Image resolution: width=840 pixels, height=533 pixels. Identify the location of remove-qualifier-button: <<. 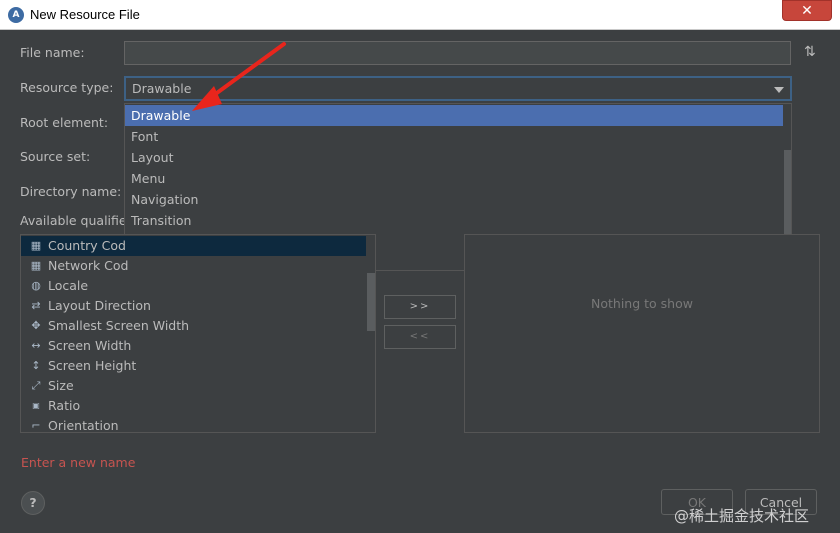
(420, 337).